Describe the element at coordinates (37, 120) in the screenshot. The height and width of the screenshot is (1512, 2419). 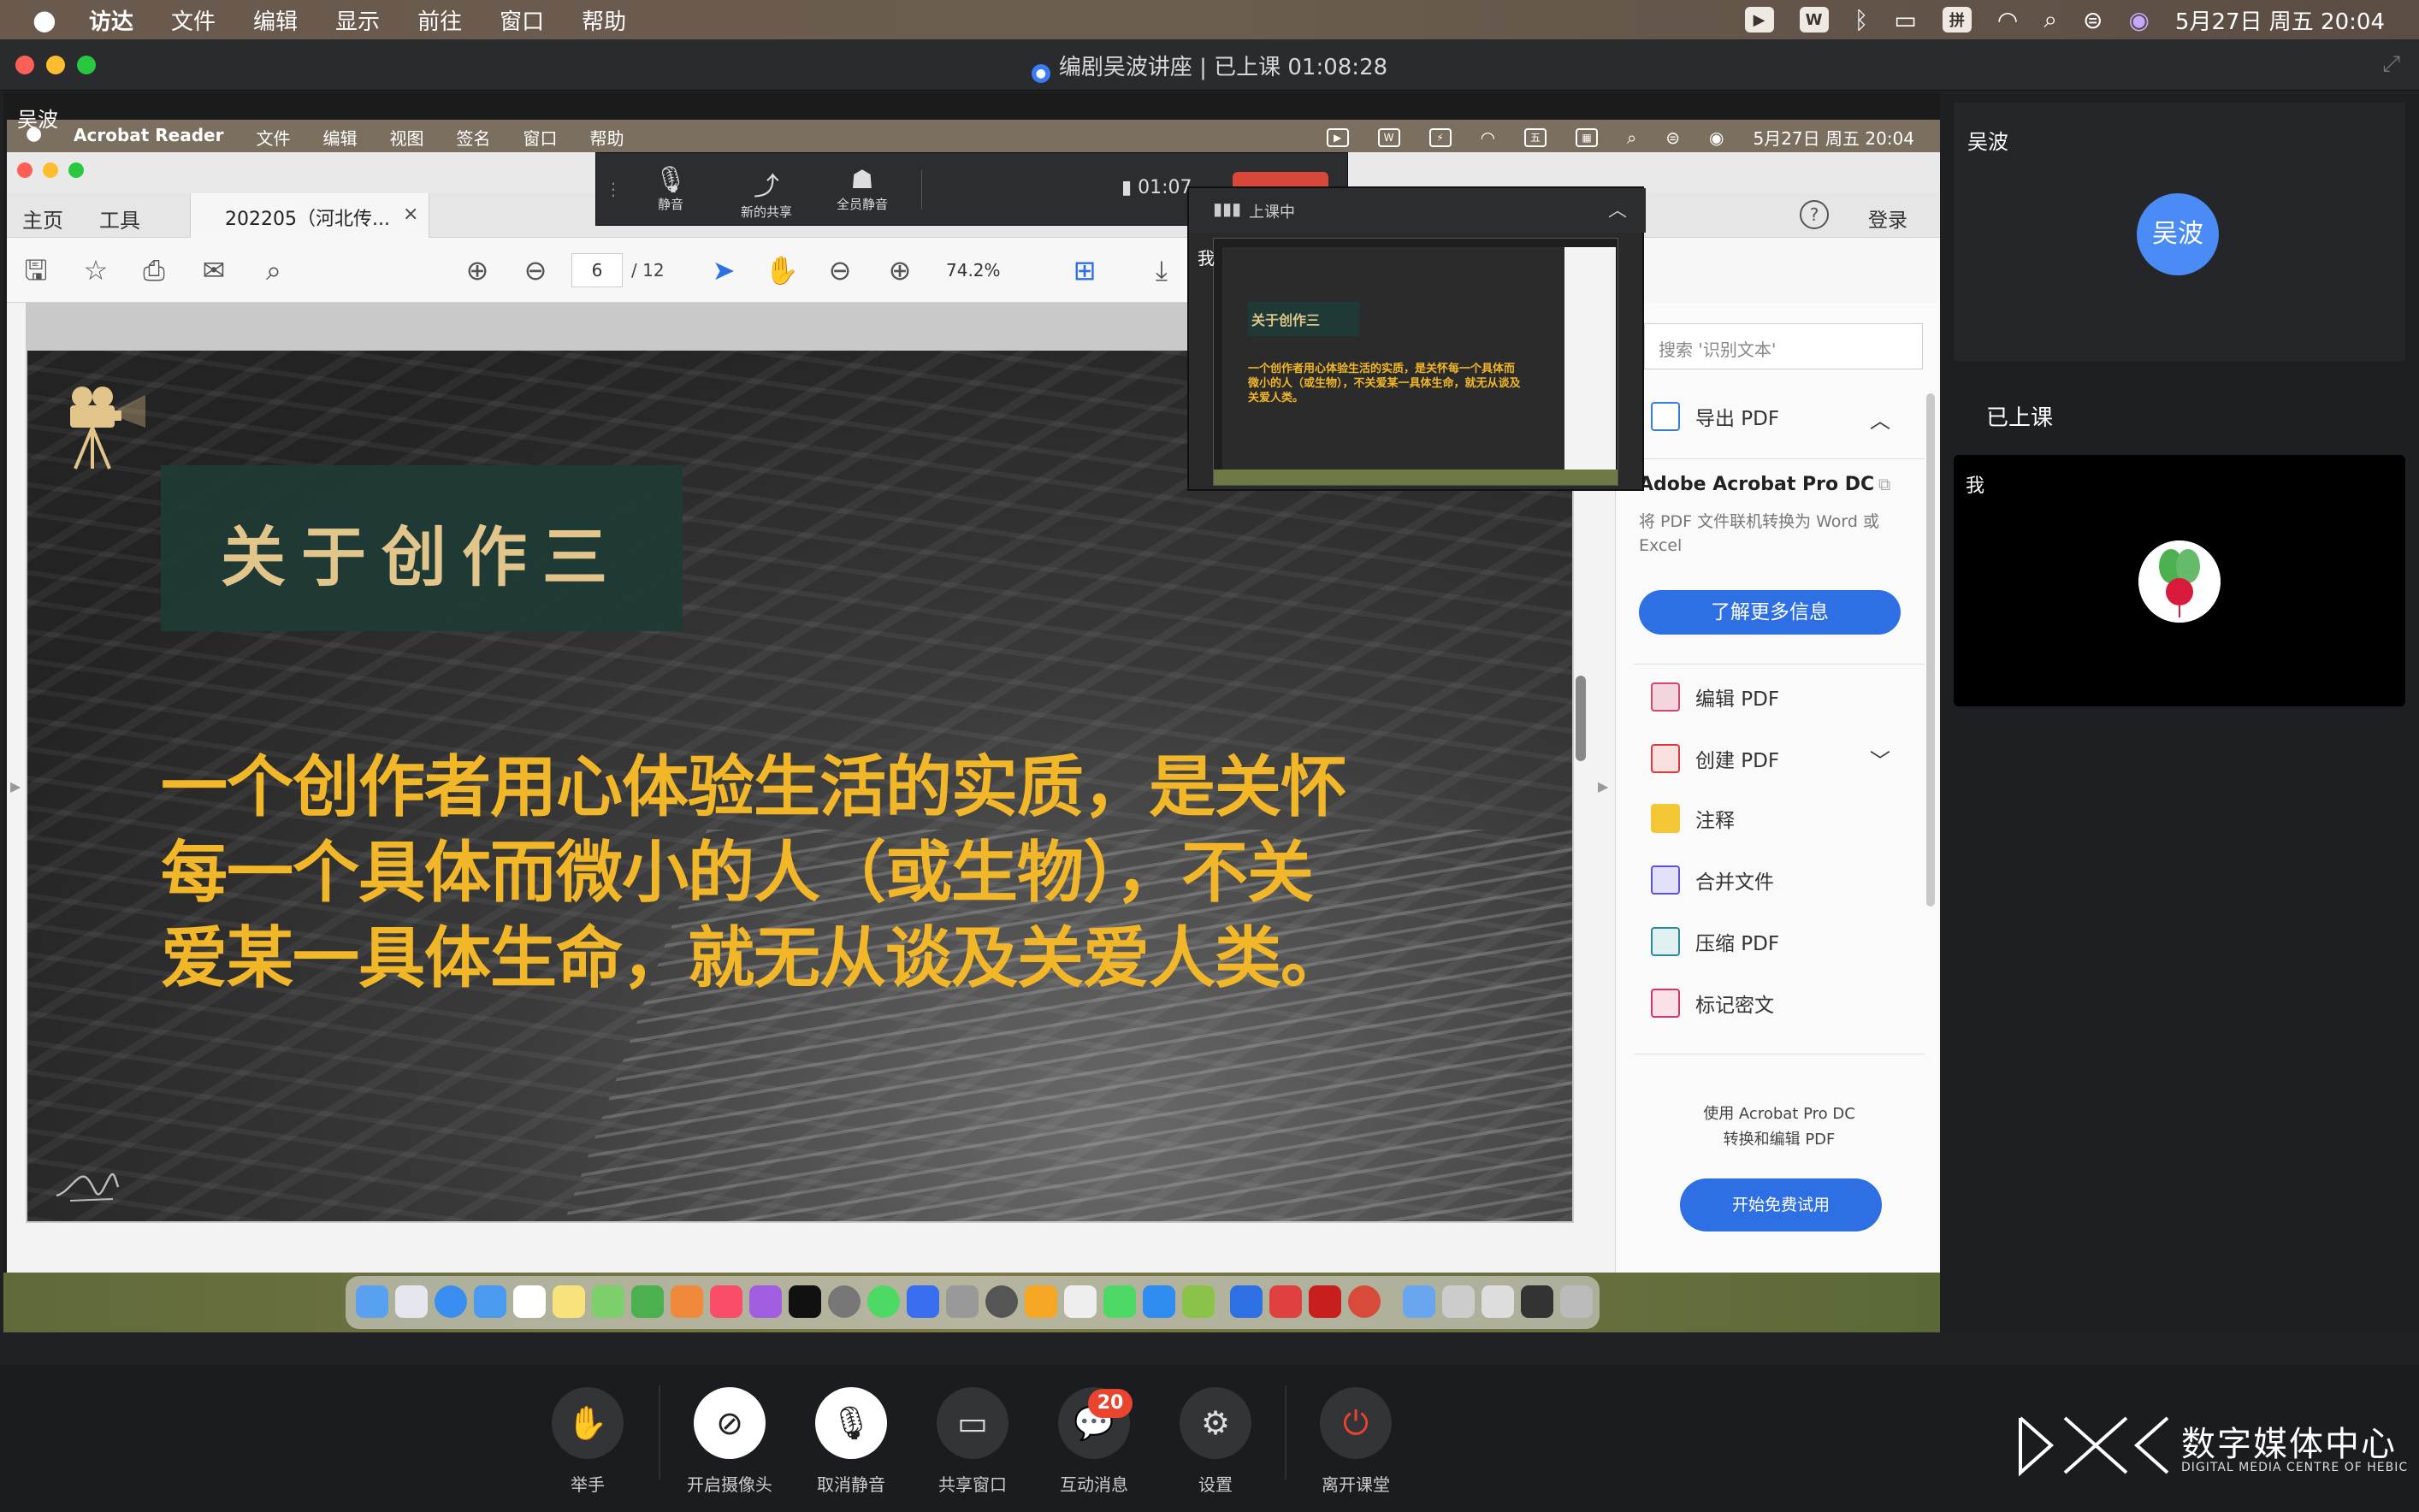
I see `share-owner-name: 吴波` at that location.